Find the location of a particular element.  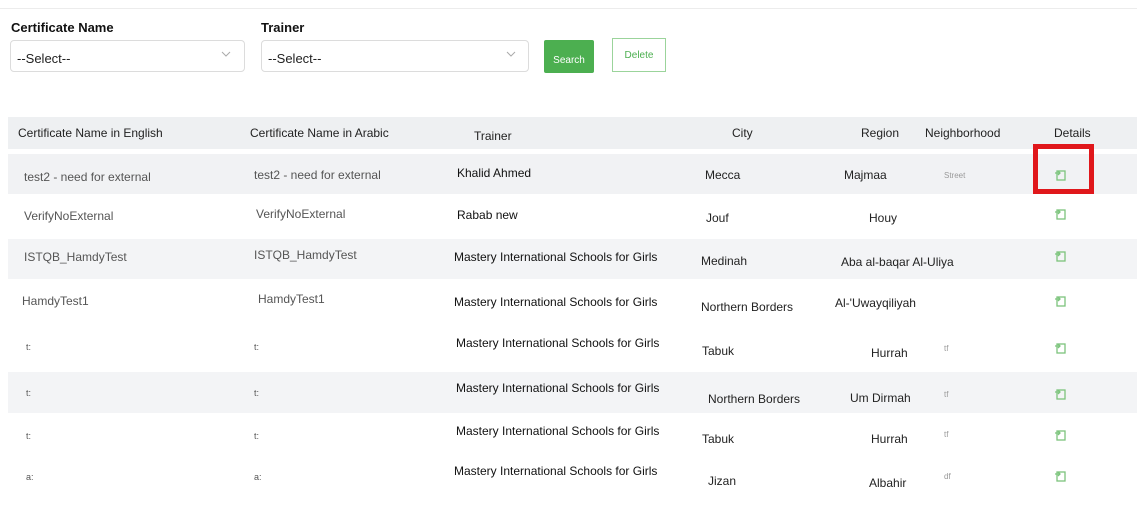

header-region: Region is located at coordinates (880, 133).